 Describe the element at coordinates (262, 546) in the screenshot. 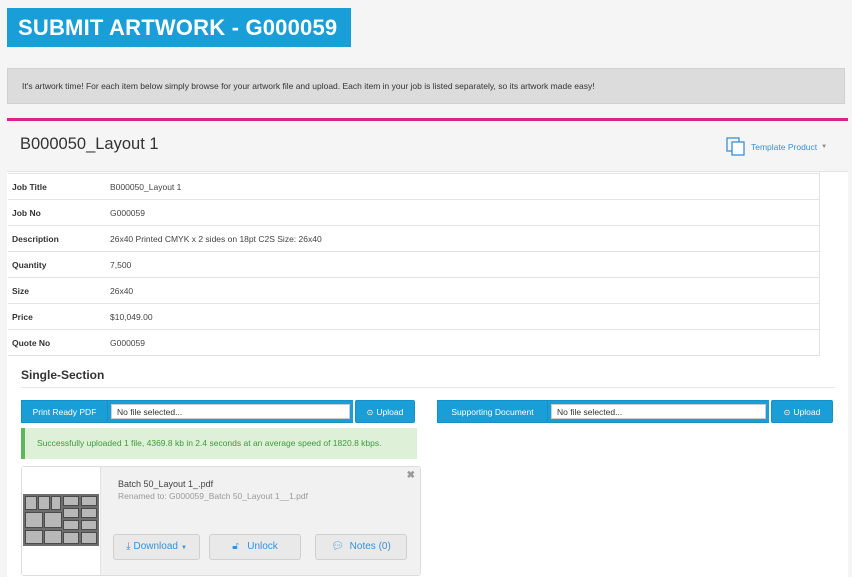

I see `unlock-label: Unlock` at that location.